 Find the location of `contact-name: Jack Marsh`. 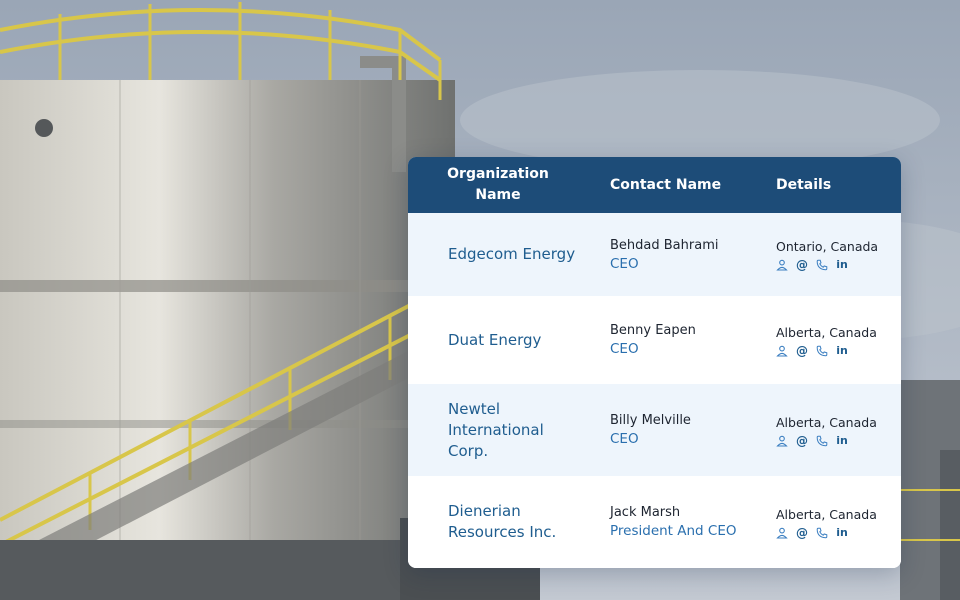

contact-name: Jack Marsh is located at coordinates (645, 512).